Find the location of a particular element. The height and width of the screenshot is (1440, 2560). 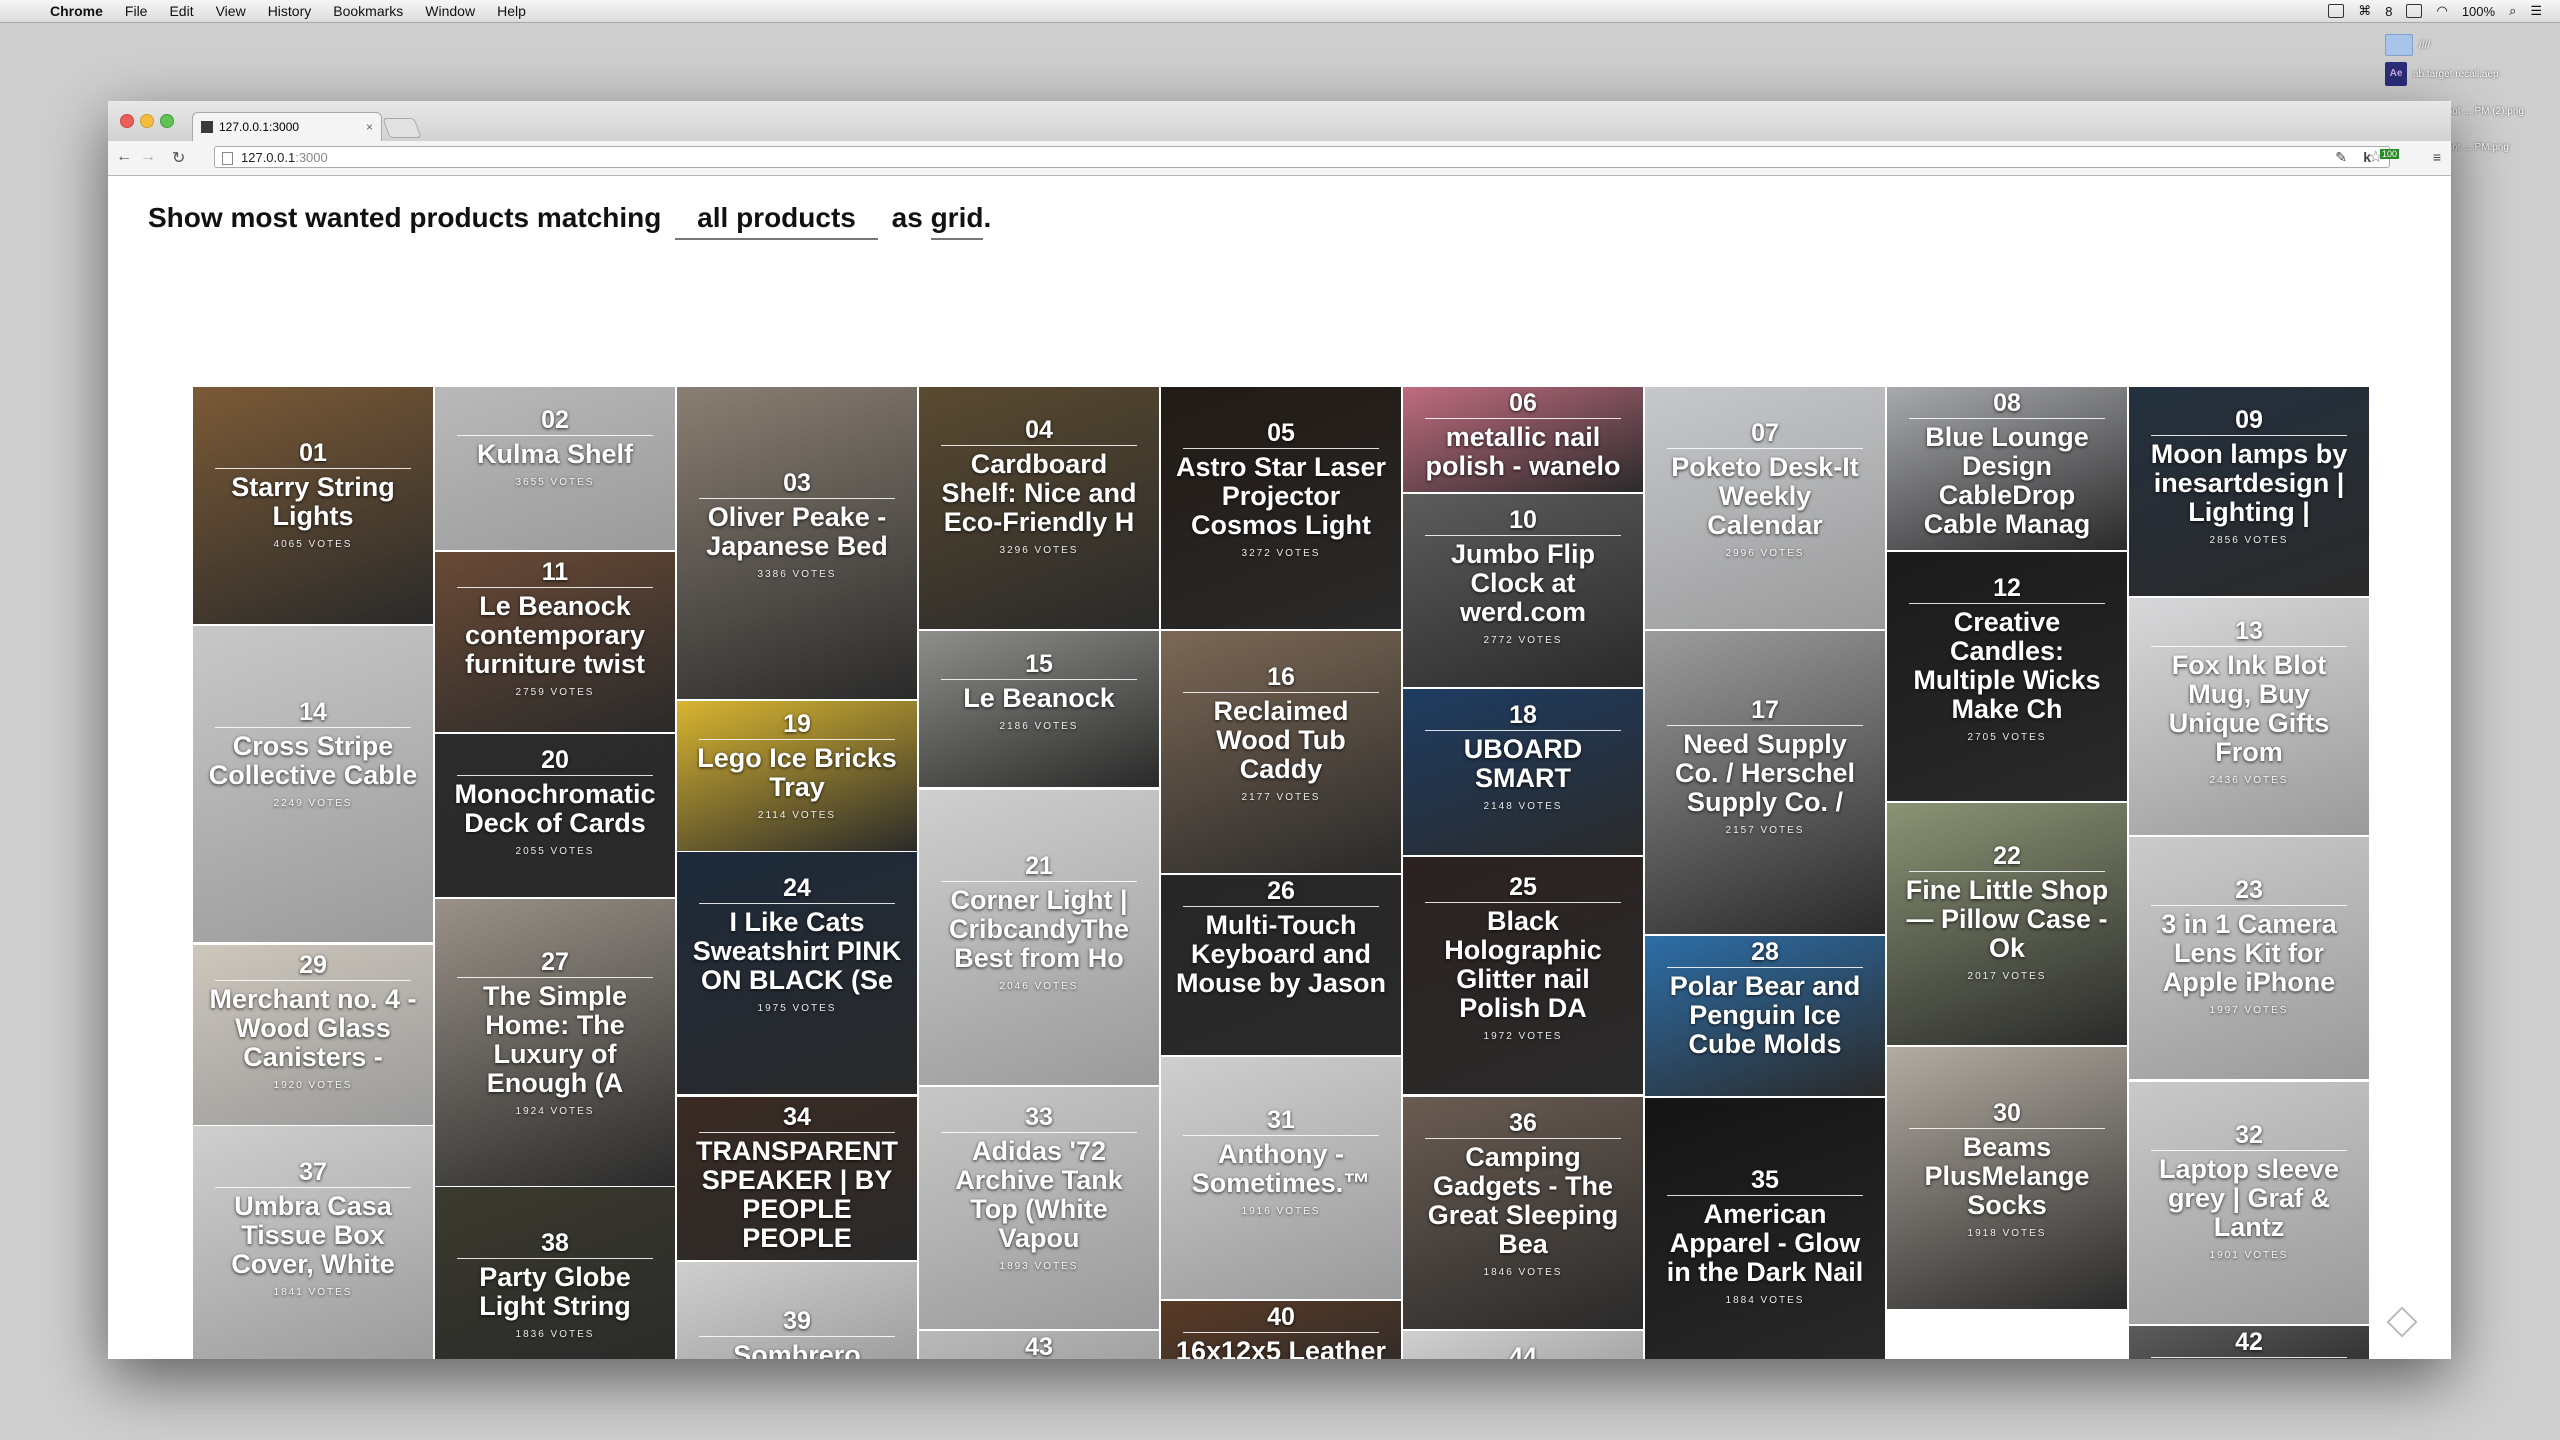

product-tile: 06 metallic nail polish - wanelo is located at coordinates (1523, 439).